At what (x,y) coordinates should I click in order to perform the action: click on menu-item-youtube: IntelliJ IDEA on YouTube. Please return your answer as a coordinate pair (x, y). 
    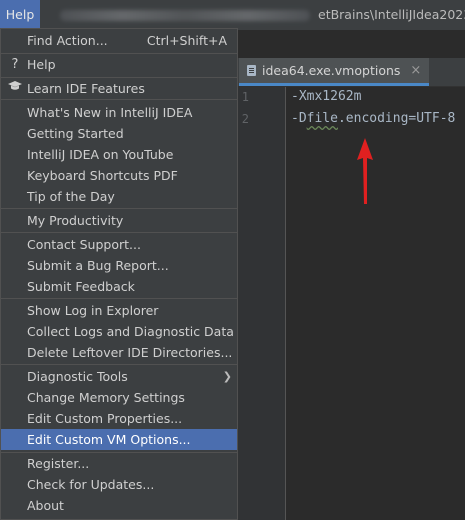
    Looking at the image, I should click on (119, 154).